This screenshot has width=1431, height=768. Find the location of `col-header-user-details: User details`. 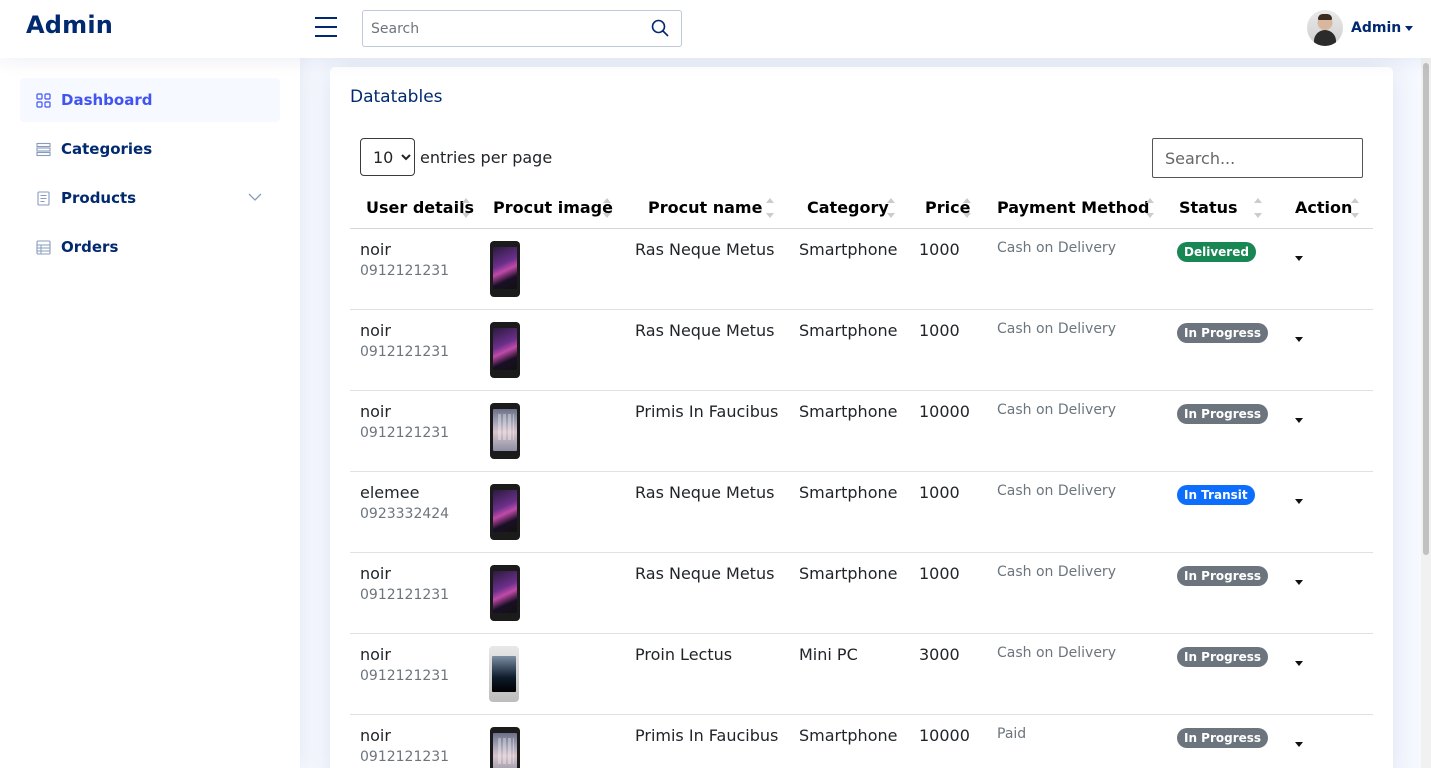

col-header-user-details: User details is located at coordinates (413, 208).